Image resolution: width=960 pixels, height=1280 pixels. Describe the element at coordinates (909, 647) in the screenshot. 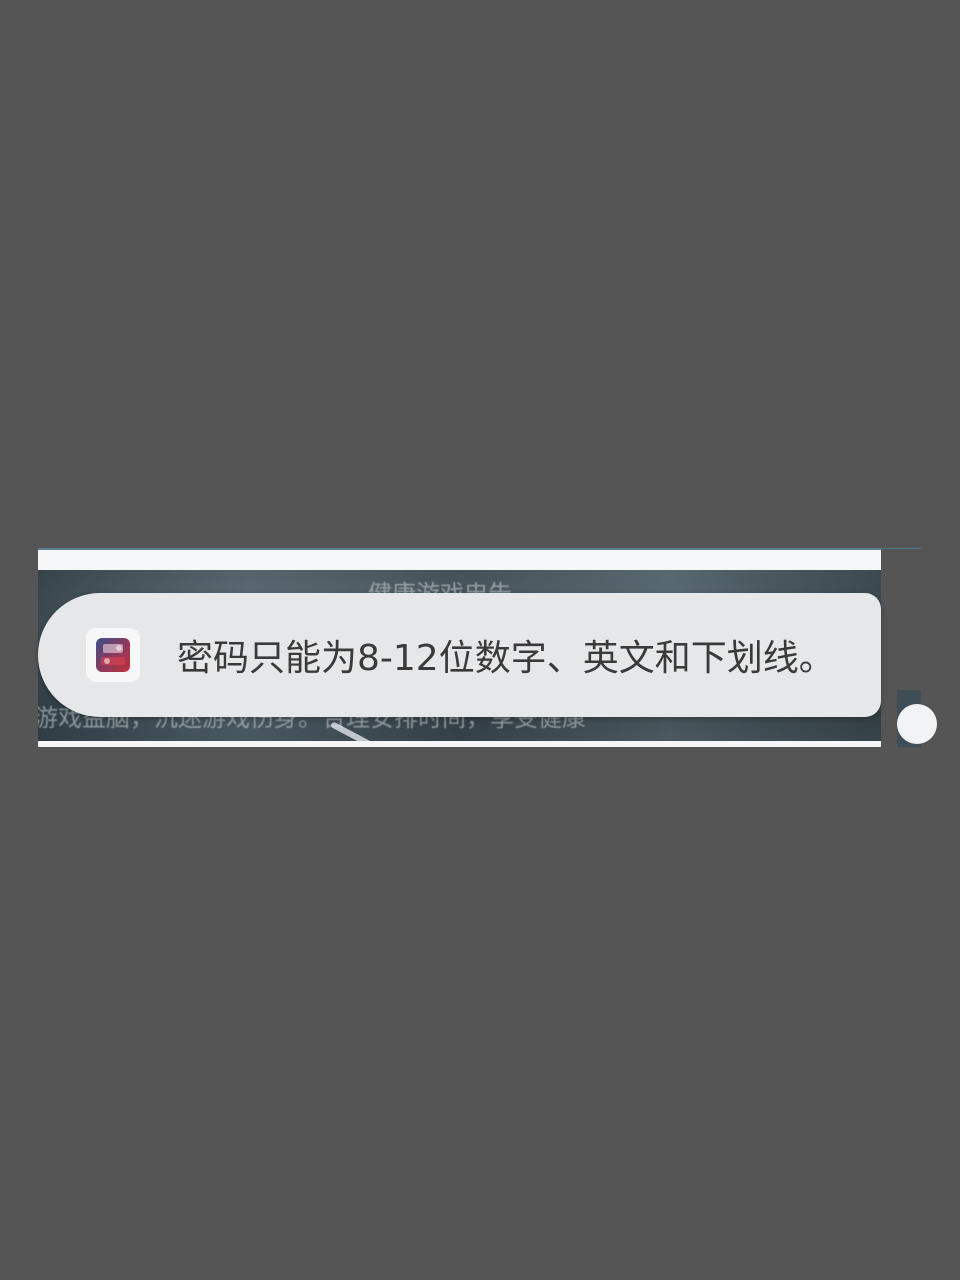

I see `adjacent-panel-edge` at that location.